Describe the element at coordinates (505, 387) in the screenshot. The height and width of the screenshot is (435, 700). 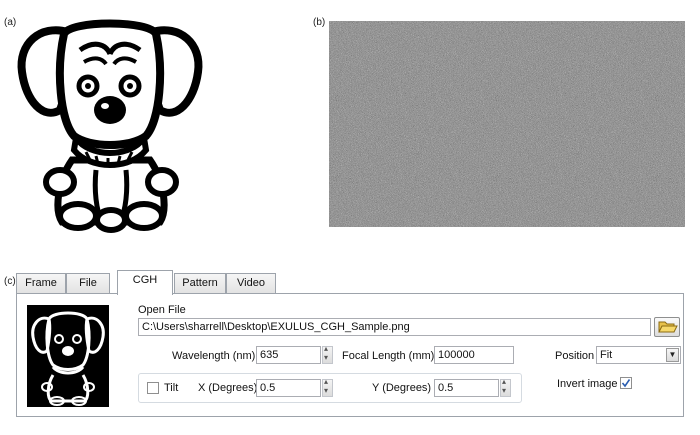
I see `y-degrees-spin-arrows-icon` at that location.